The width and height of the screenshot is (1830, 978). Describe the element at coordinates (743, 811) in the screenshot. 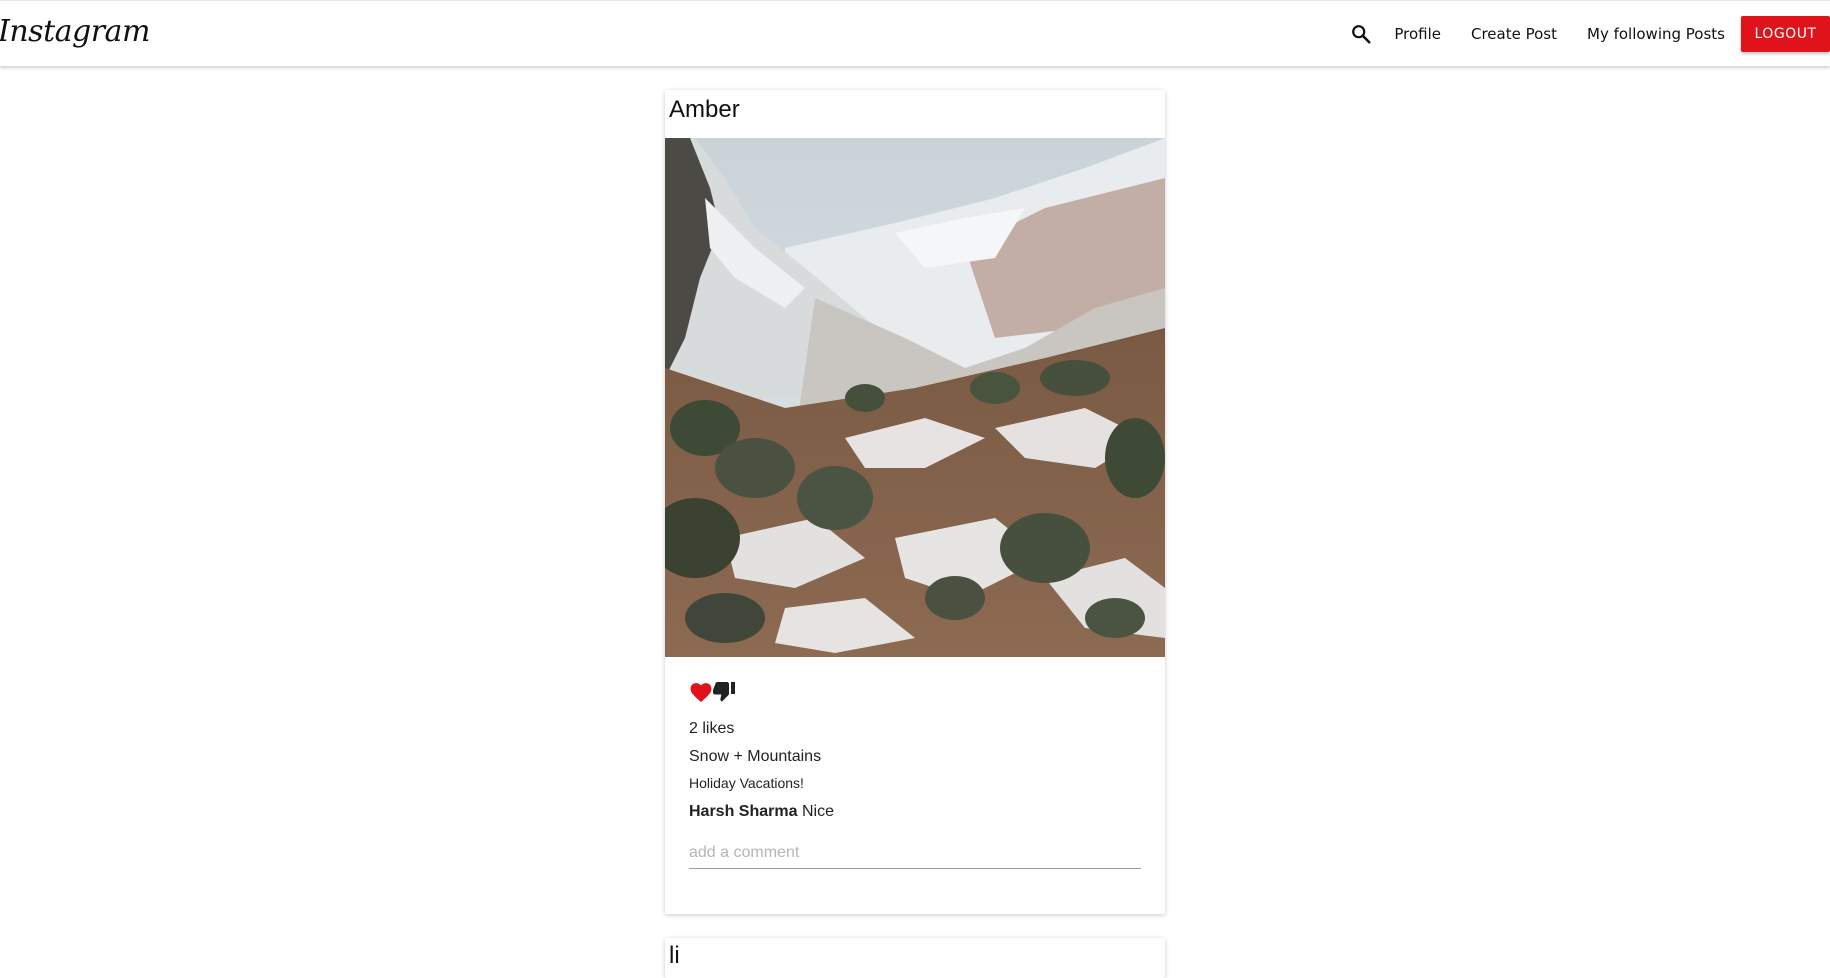

I see `comment-user: Harsh Sharma` at that location.